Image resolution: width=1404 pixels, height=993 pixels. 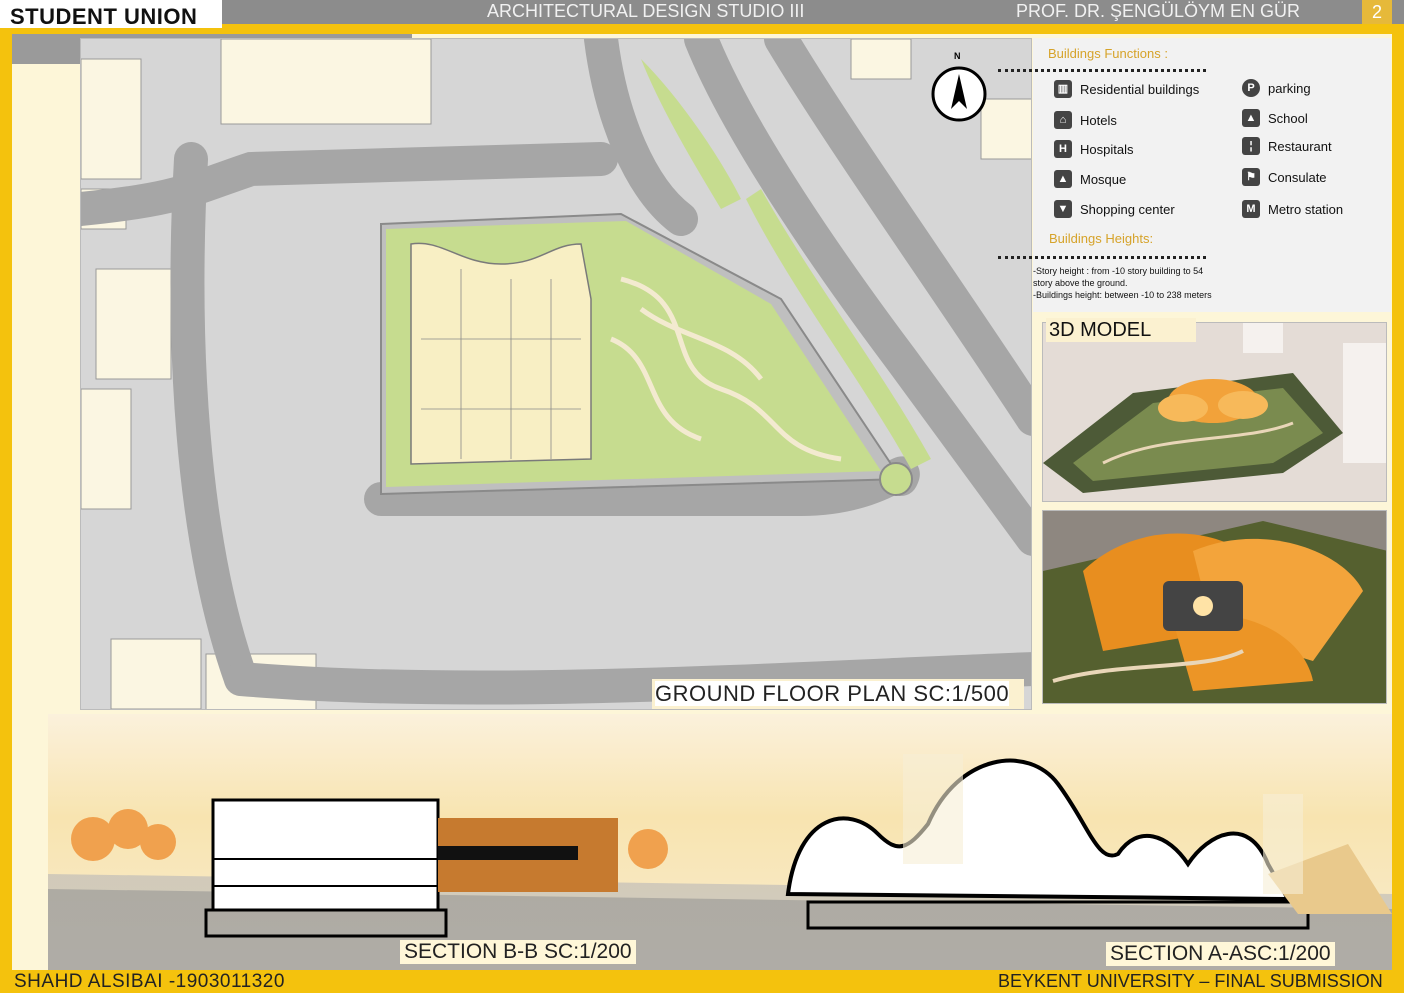 I want to click on section-bb-label: SECTION B-B SC:1/200, so click(x=518, y=952).